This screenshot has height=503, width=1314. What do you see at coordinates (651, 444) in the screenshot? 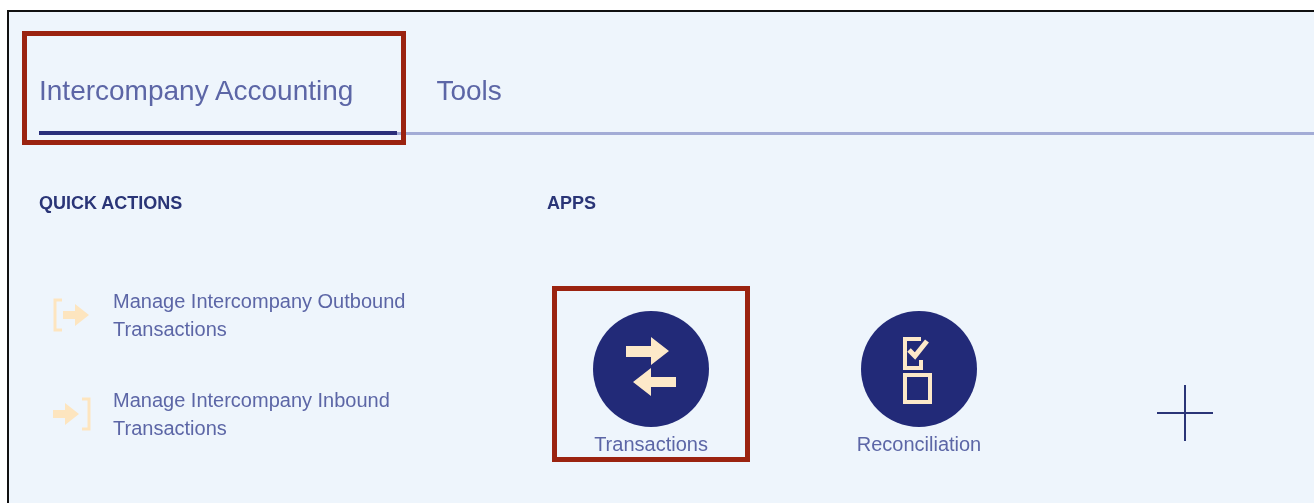
I see `app-label: Transactions` at bounding box center [651, 444].